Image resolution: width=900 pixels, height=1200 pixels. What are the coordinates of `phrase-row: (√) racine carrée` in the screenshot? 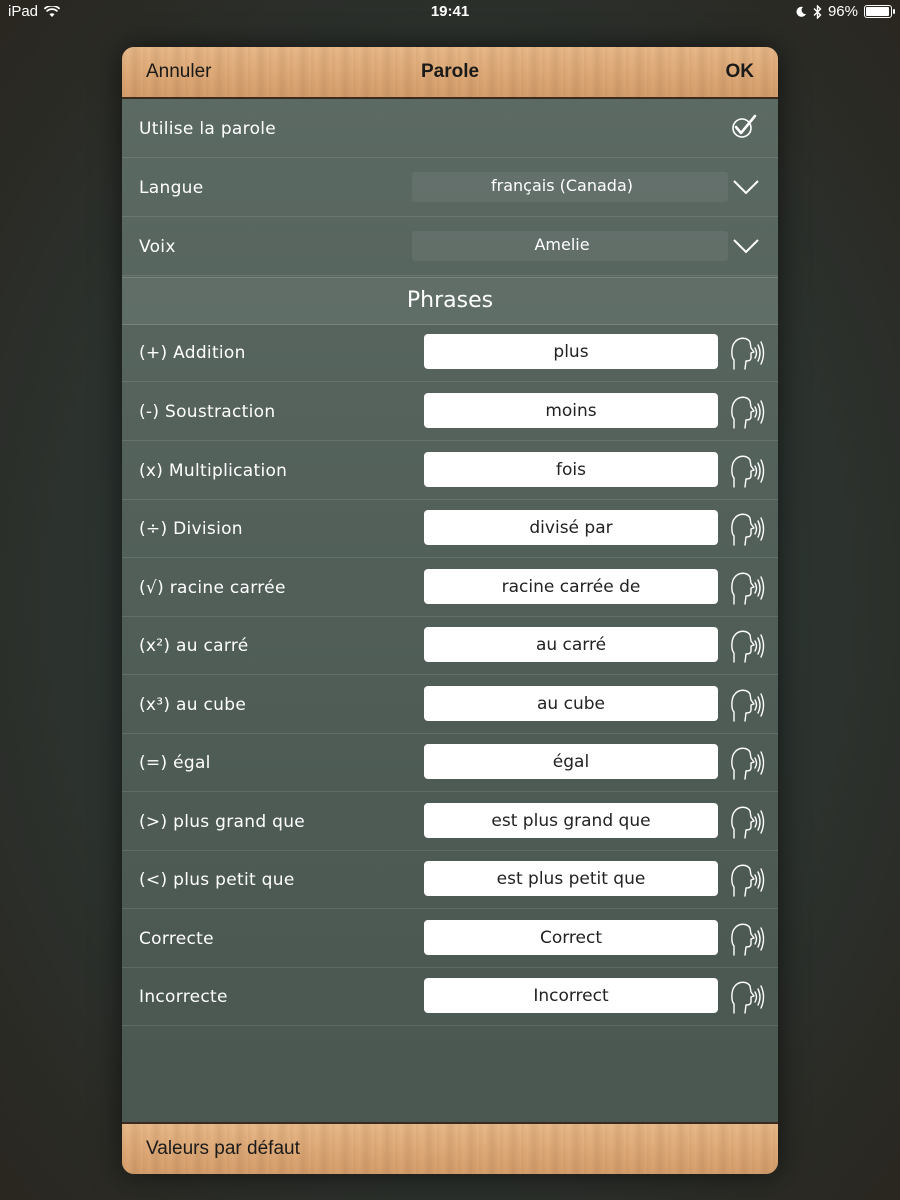 It's located at (450, 587).